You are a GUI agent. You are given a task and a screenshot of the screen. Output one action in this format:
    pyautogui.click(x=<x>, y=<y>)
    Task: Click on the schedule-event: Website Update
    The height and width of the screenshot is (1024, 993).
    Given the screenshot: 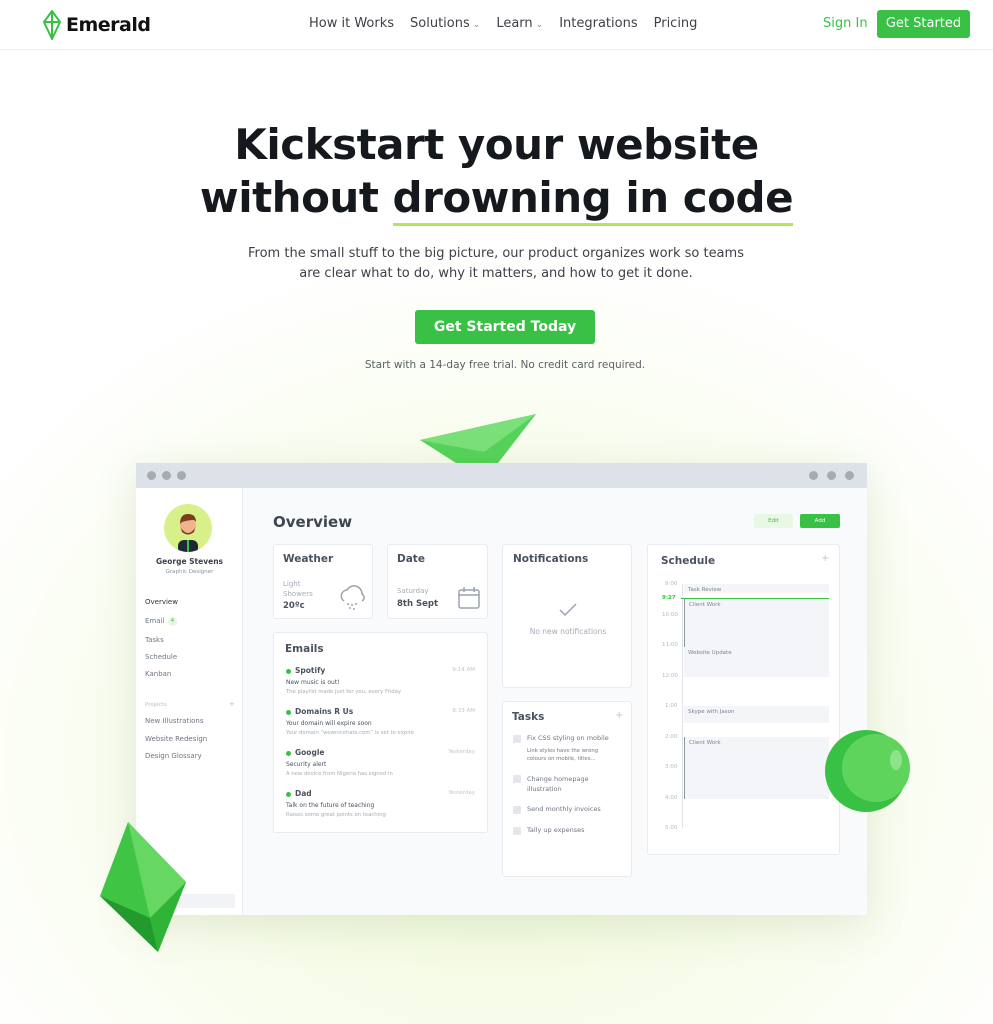 What is the action you would take?
    pyautogui.click(x=756, y=662)
    